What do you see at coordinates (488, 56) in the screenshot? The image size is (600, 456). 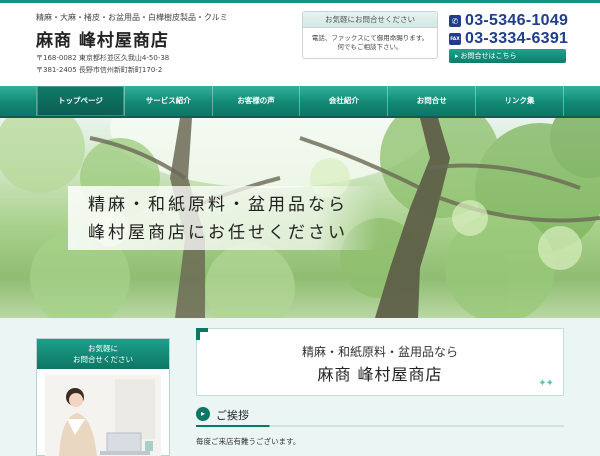 I see `inquiry-button-label: お問合せはこちら` at bounding box center [488, 56].